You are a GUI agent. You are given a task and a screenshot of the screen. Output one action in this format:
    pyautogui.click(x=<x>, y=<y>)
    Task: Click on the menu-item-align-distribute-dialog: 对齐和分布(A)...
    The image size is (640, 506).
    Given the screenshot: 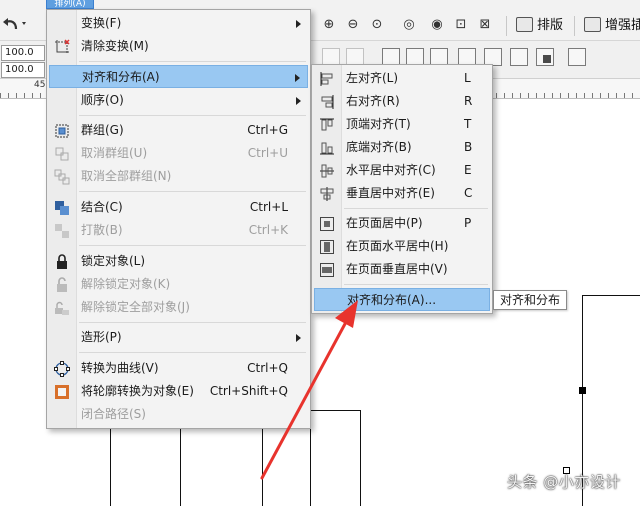 What is the action you would take?
    pyautogui.click(x=402, y=299)
    